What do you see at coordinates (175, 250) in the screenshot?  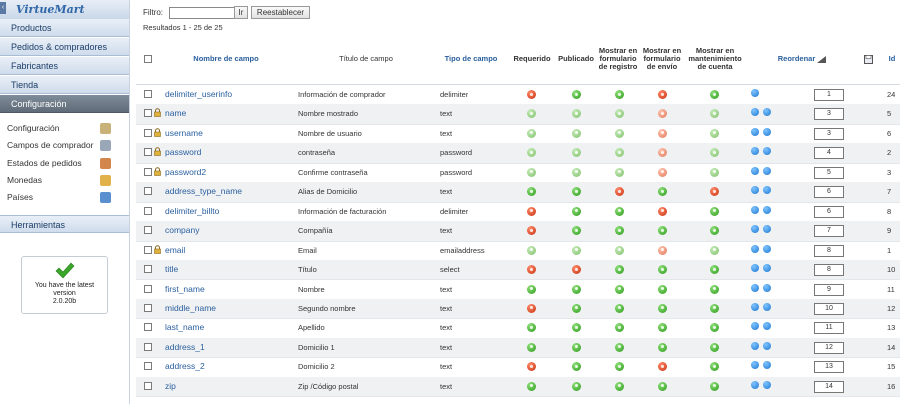 I see `field-name-link: email` at bounding box center [175, 250].